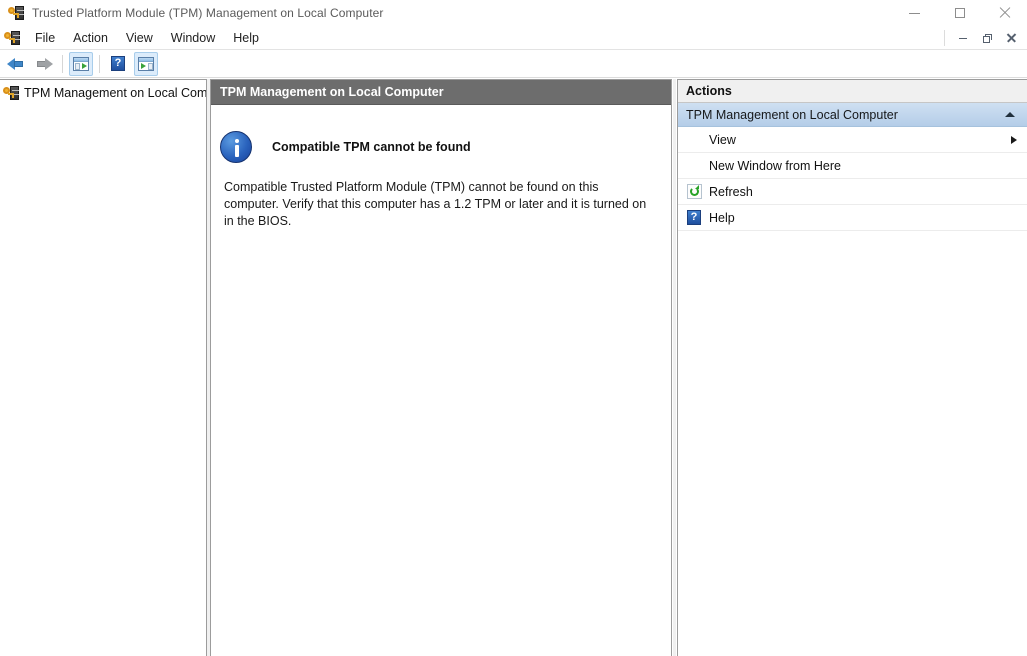  What do you see at coordinates (792, 114) in the screenshot?
I see `actions-section-label: TPM Management on Local Computer` at bounding box center [792, 114].